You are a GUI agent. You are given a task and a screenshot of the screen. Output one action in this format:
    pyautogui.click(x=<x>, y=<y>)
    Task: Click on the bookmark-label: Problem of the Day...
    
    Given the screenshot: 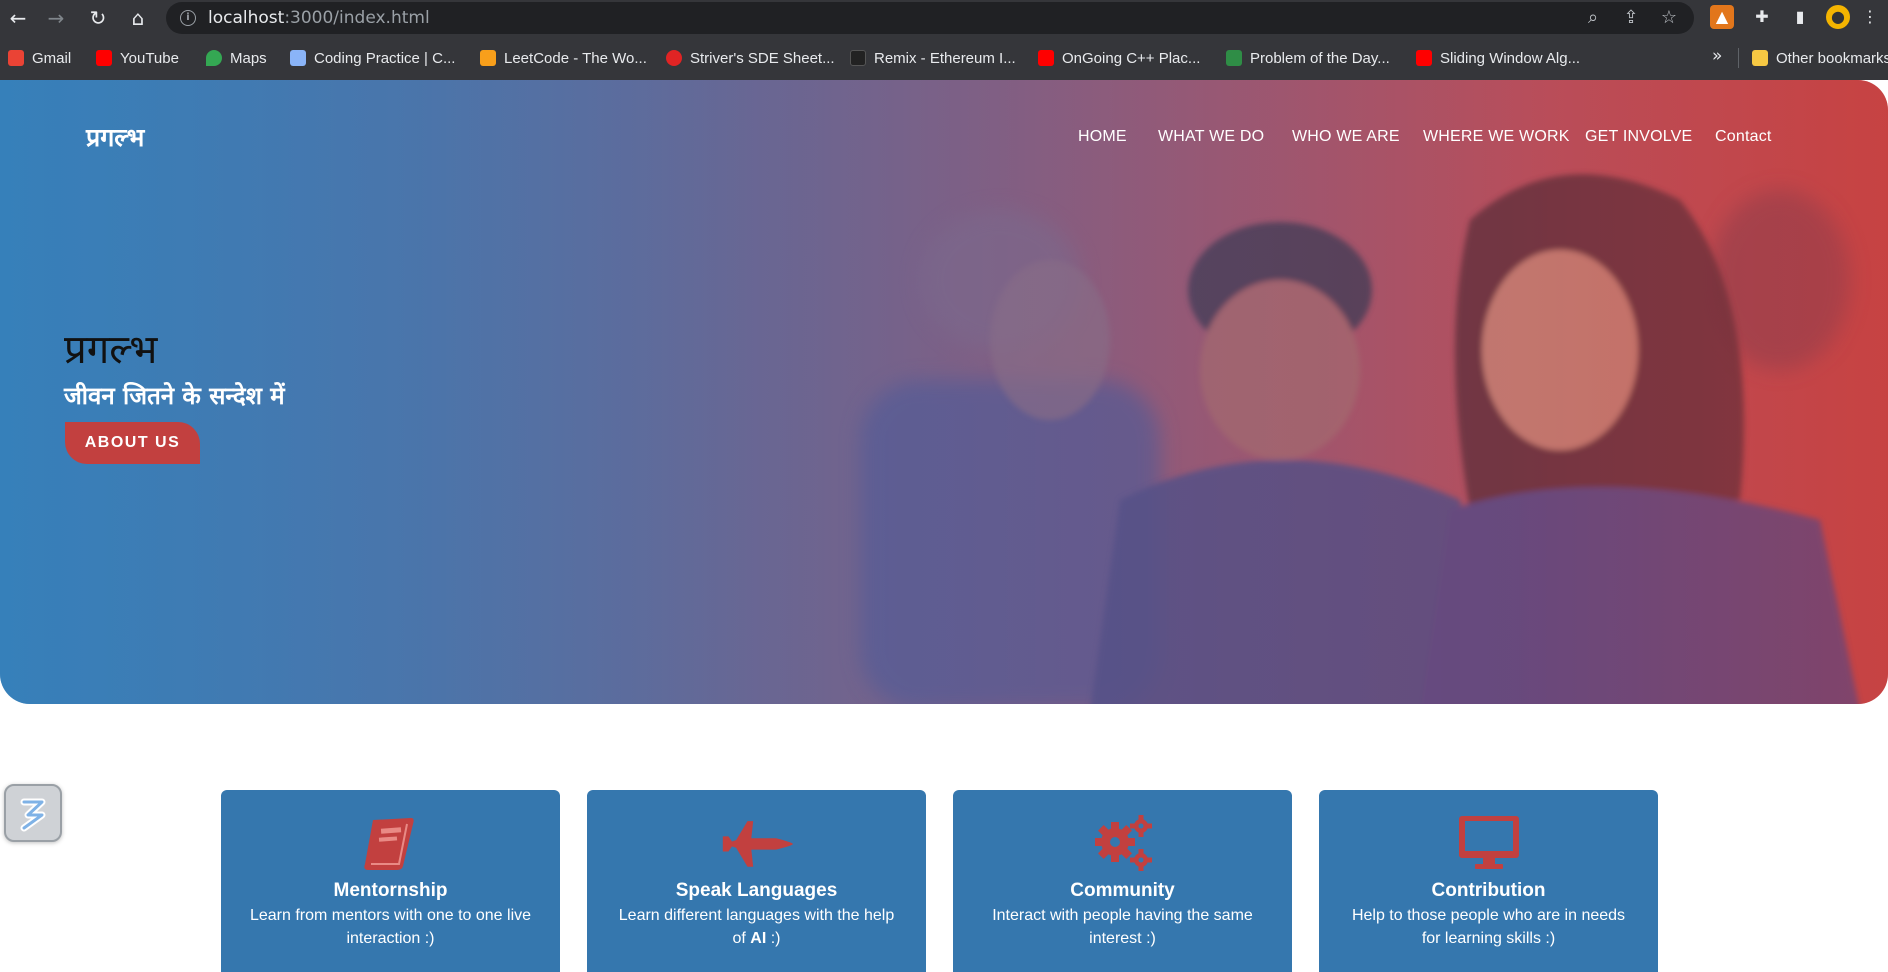 What is the action you would take?
    pyautogui.click(x=1320, y=58)
    